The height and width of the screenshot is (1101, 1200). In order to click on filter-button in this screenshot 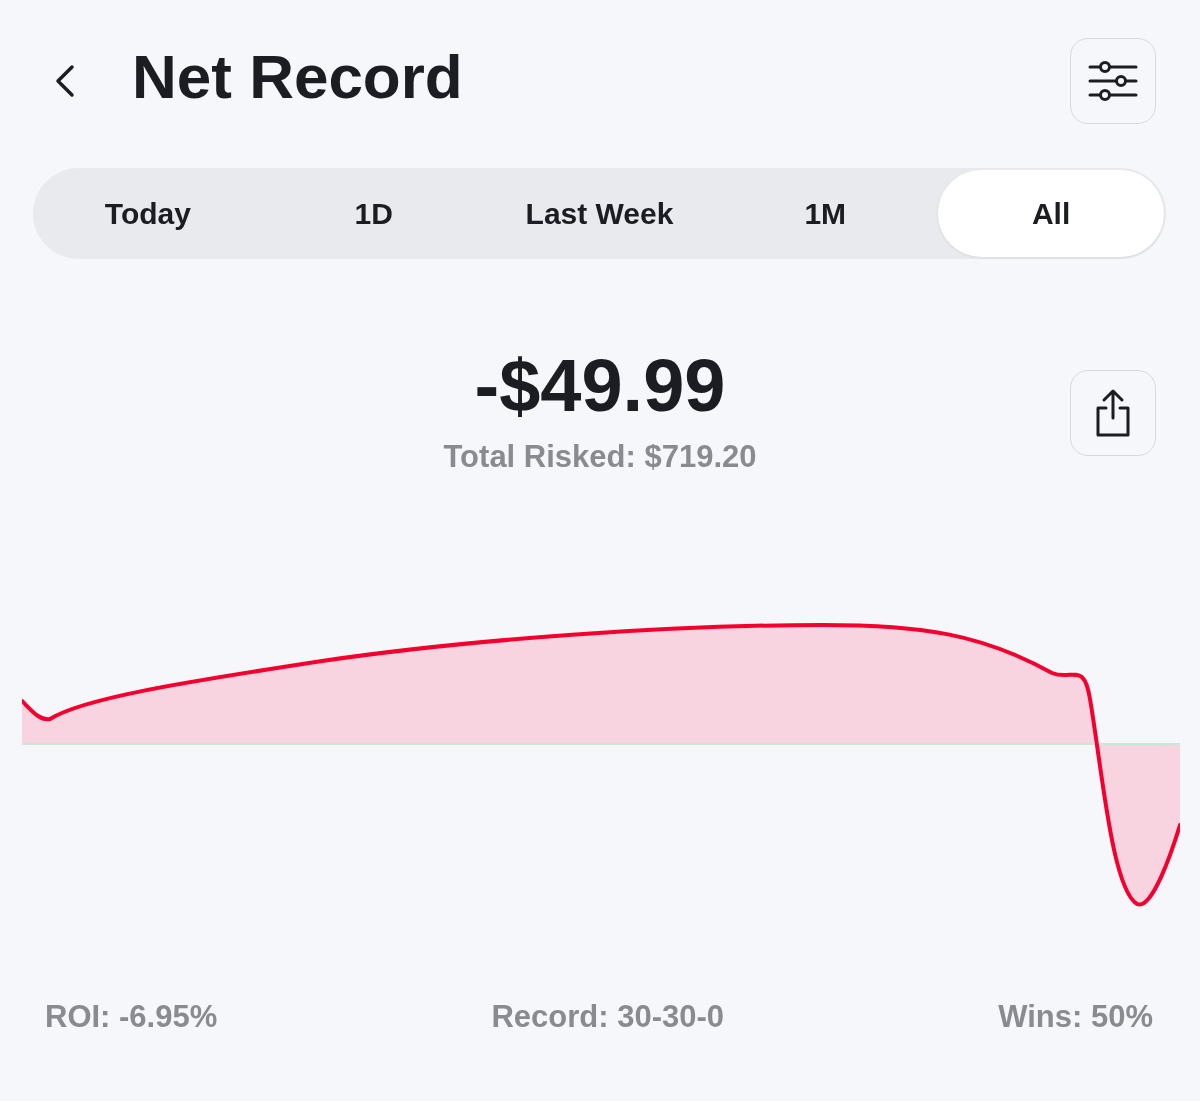, I will do `click(1113, 81)`.